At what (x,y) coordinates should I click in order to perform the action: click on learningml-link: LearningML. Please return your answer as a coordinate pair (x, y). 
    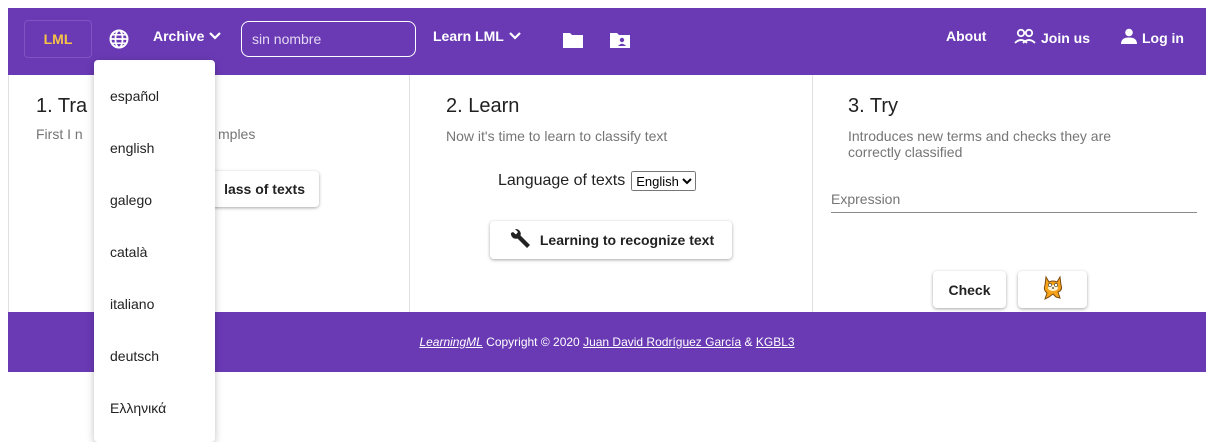
    Looking at the image, I should click on (450, 342).